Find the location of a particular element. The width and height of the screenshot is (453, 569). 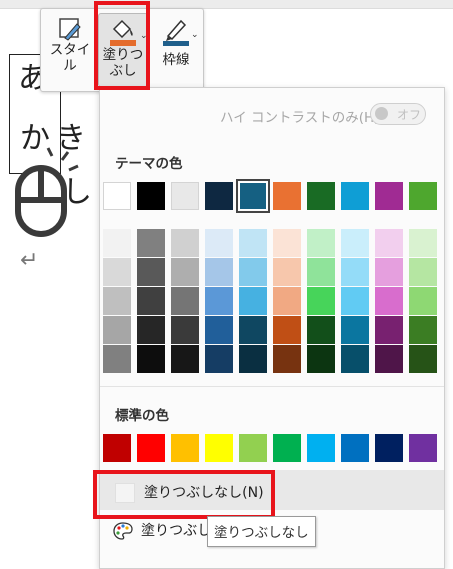

color-palette-icon is located at coordinates (123, 531).